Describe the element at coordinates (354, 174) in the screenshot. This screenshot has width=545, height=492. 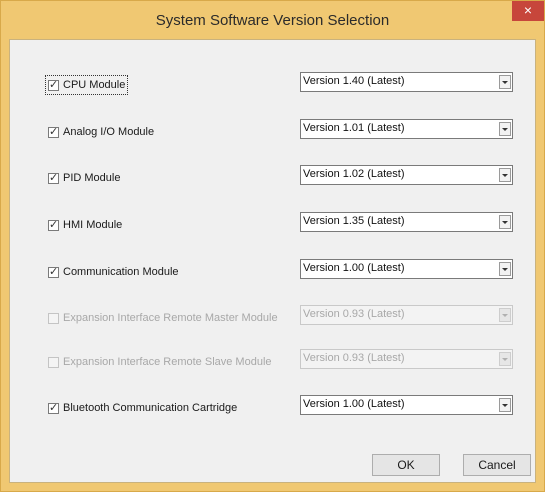
I see `version-value-pid: Version 1.02 (Latest)` at that location.